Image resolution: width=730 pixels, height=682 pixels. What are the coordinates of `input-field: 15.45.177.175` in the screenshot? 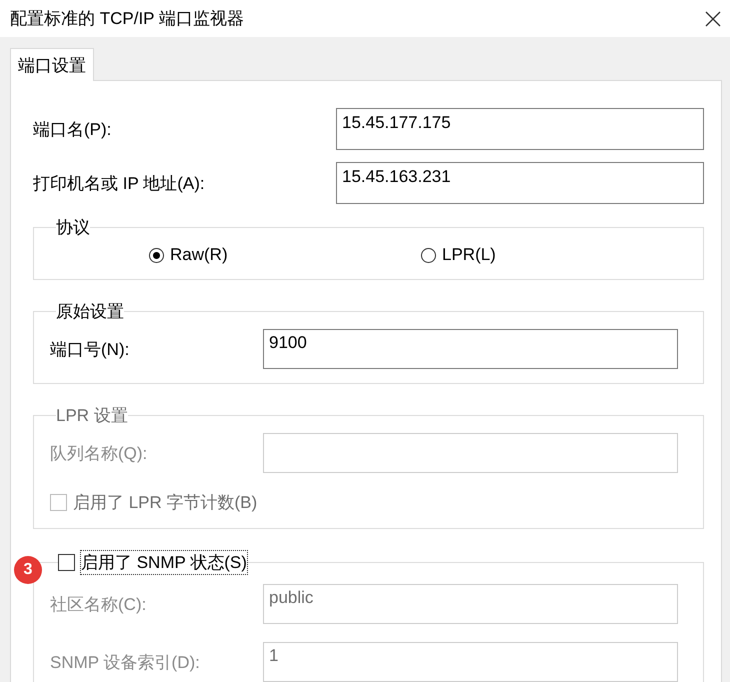 It's located at (520, 129).